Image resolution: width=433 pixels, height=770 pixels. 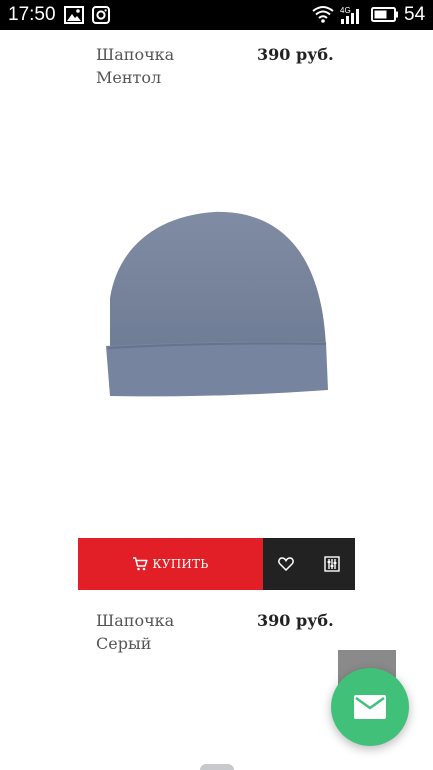 I want to click on wishlist-button, so click(x=286, y=564).